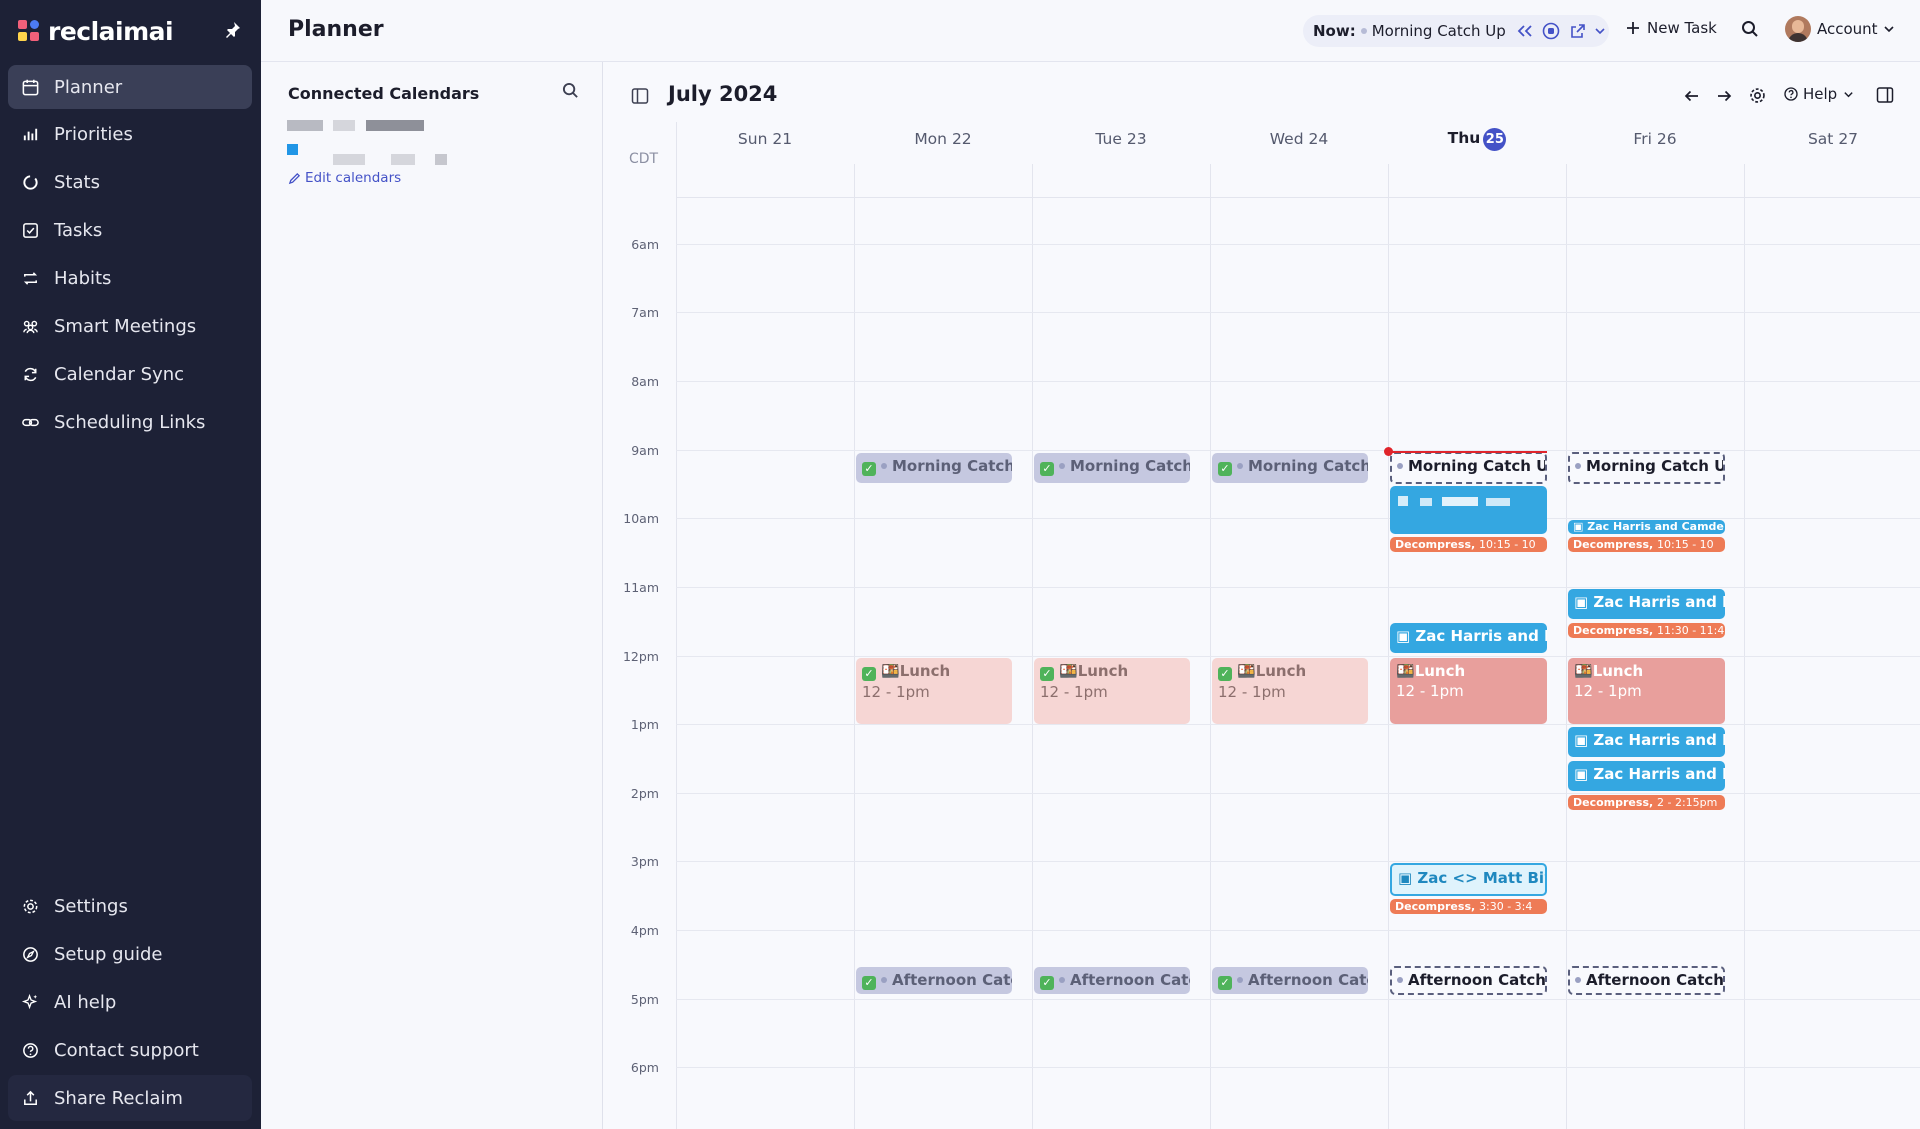 Image resolution: width=1920 pixels, height=1129 pixels. What do you see at coordinates (130, 1002) in the screenshot?
I see `sidebar-item-ai-help: AI help` at bounding box center [130, 1002].